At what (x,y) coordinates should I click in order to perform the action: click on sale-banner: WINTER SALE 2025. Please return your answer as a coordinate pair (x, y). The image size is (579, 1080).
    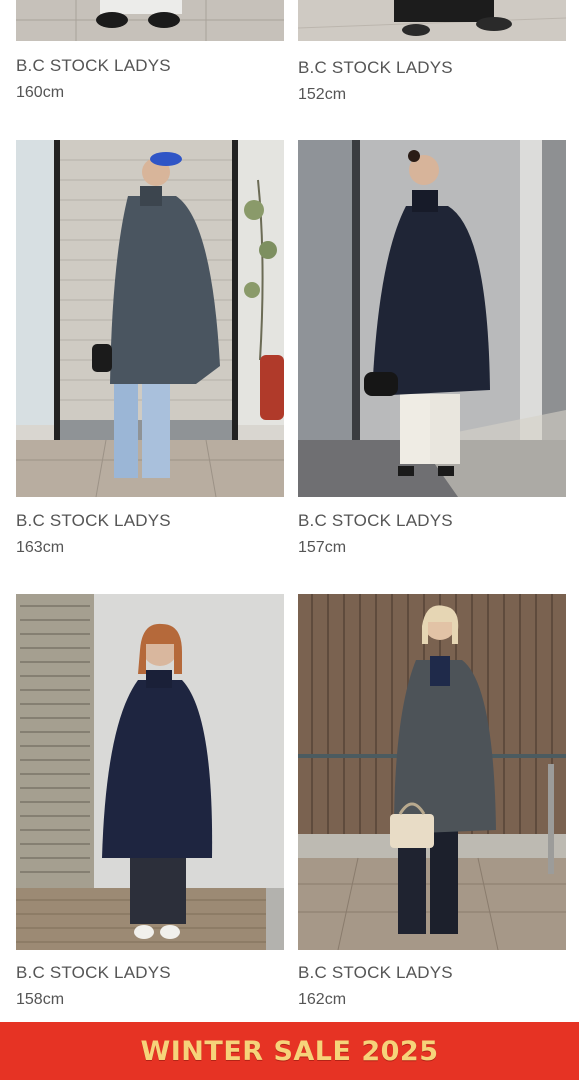
    Looking at the image, I should click on (289, 1051).